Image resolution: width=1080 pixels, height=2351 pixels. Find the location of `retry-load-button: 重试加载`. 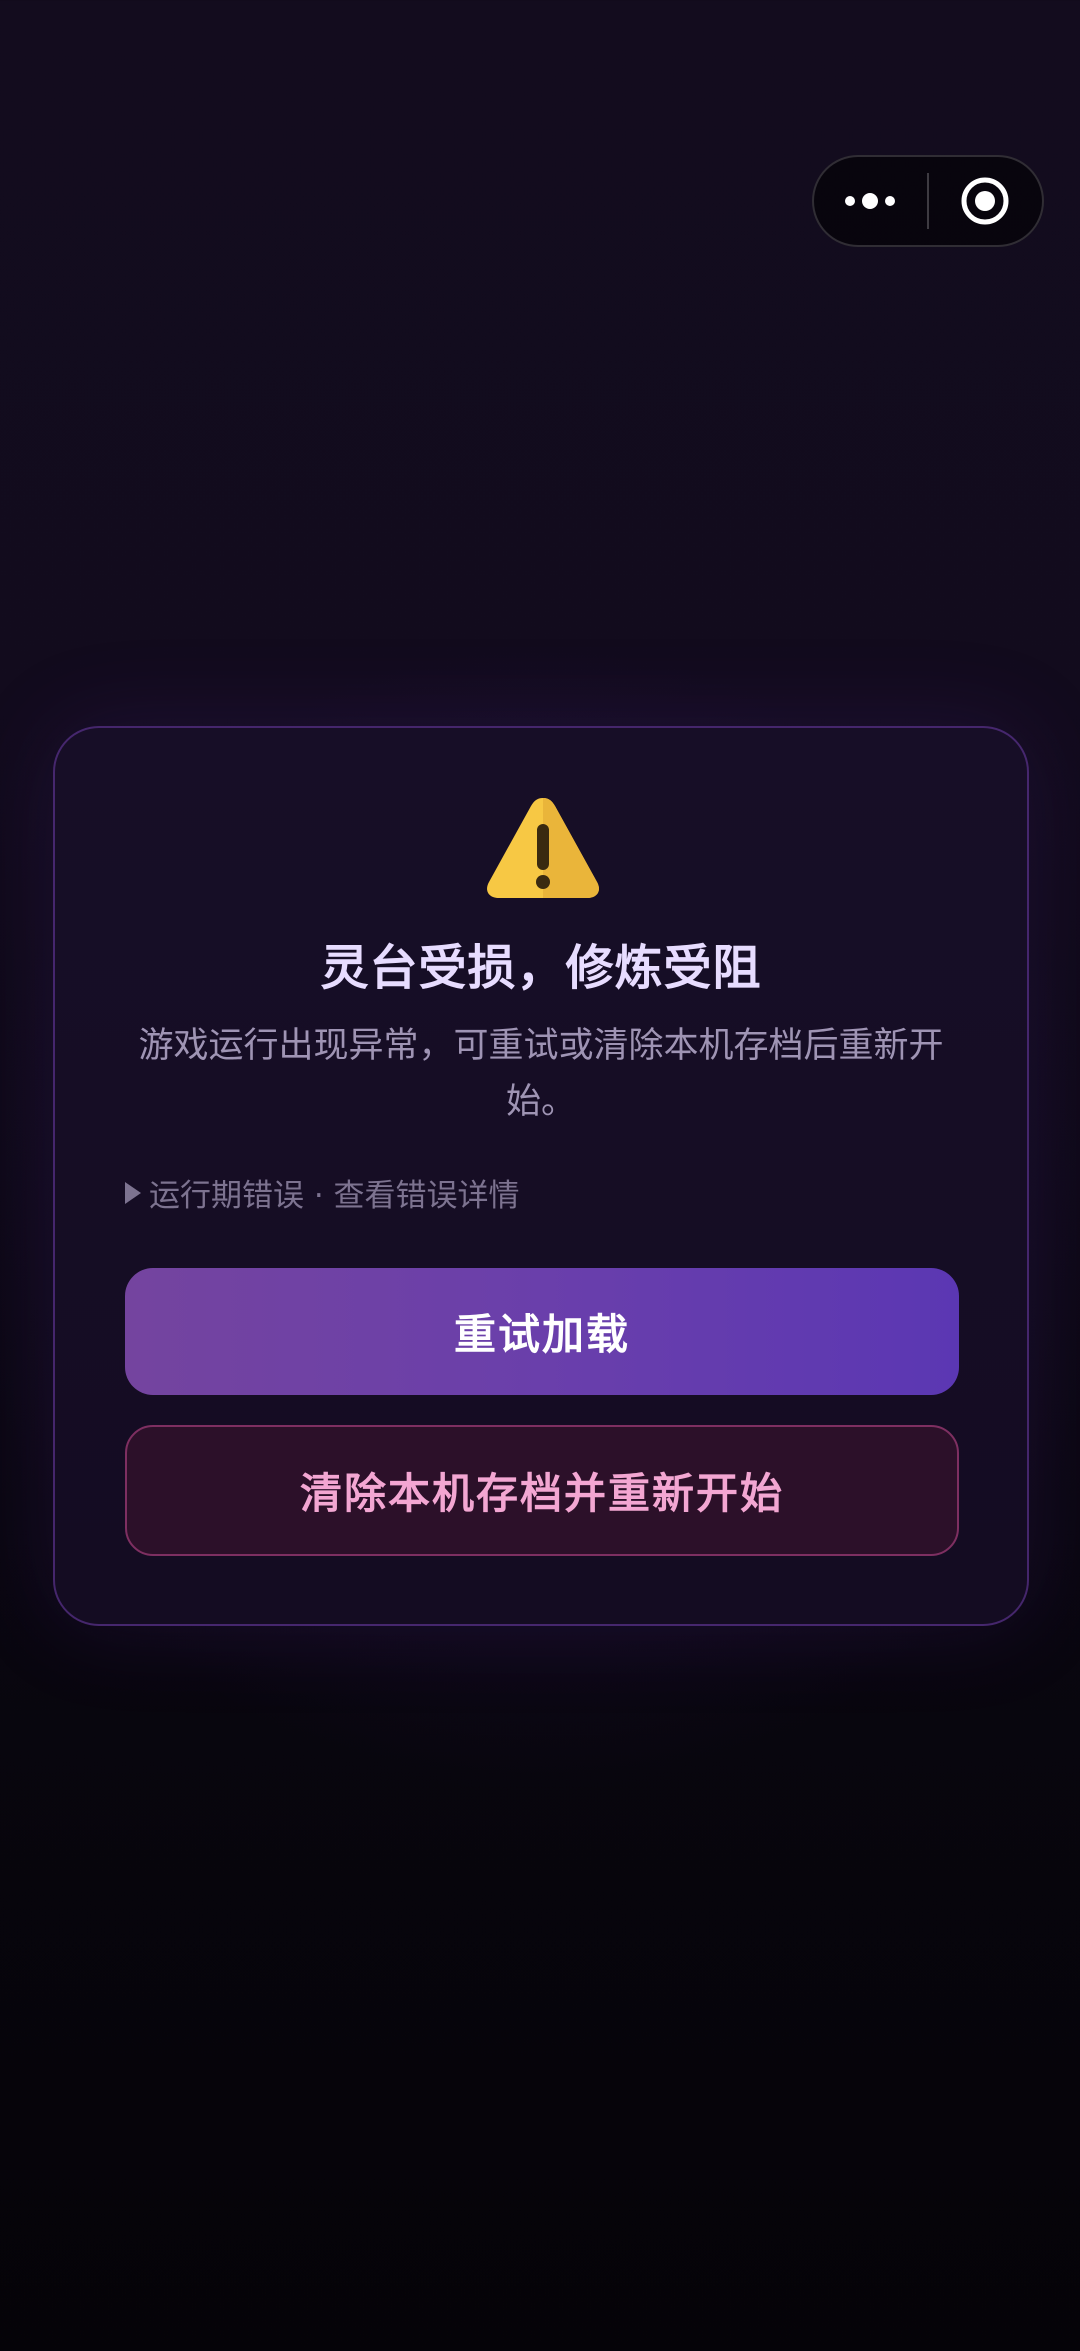

retry-load-button: 重试加载 is located at coordinates (542, 1331).